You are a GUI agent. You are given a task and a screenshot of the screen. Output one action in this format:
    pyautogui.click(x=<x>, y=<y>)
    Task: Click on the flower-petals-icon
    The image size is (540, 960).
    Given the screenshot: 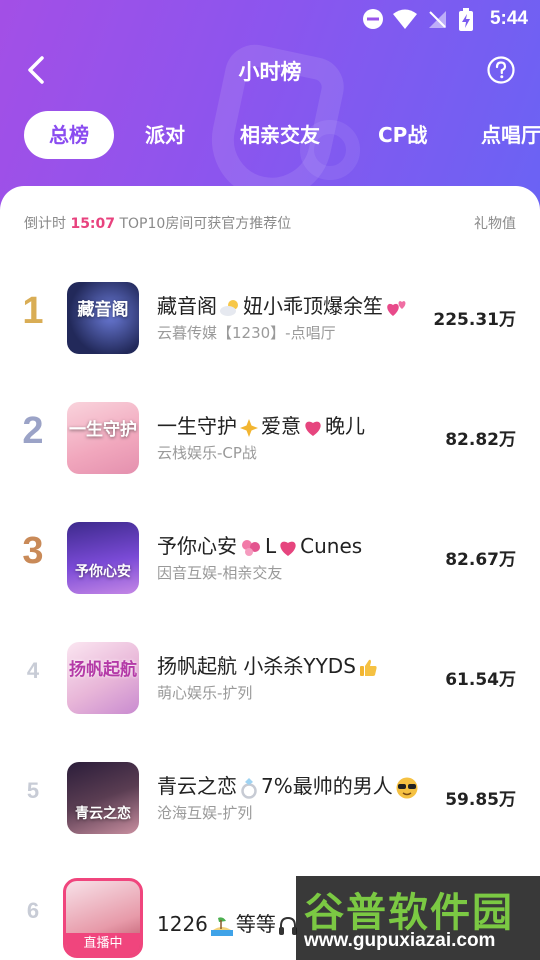 What is the action you would take?
    pyautogui.click(x=251, y=547)
    